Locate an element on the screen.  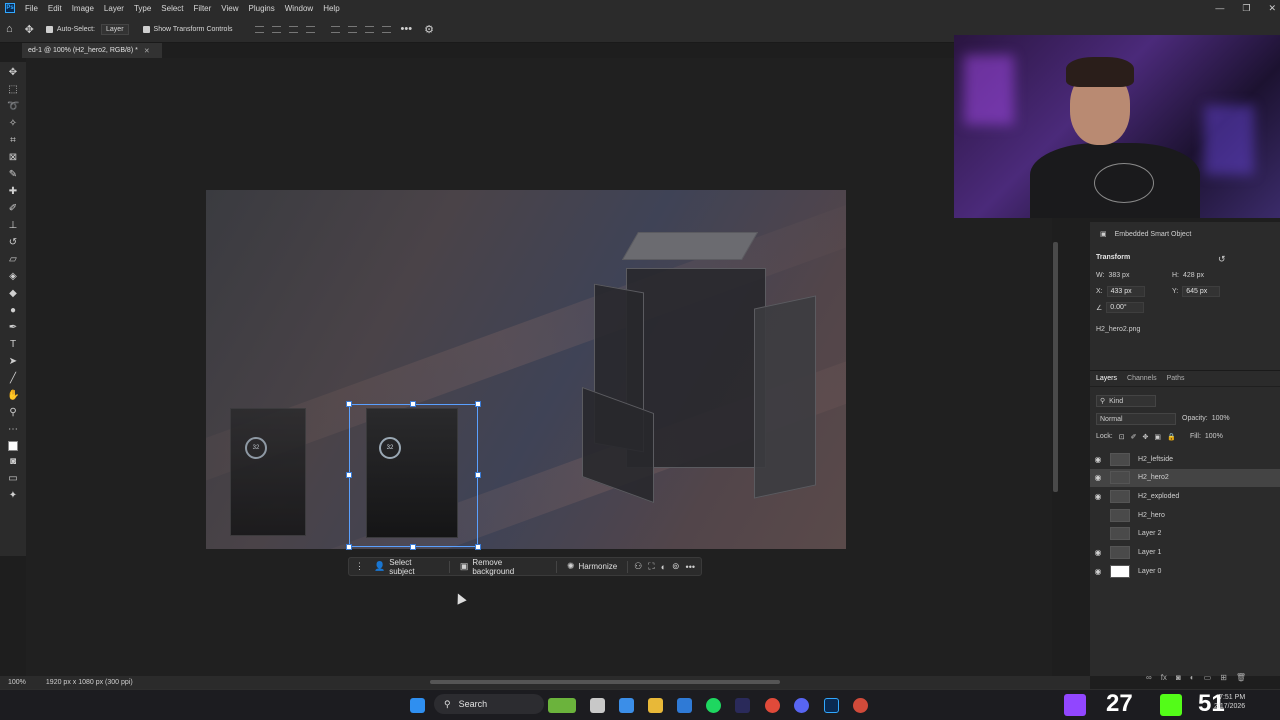
height-value: 428 px is located at coordinates (1193, 275).